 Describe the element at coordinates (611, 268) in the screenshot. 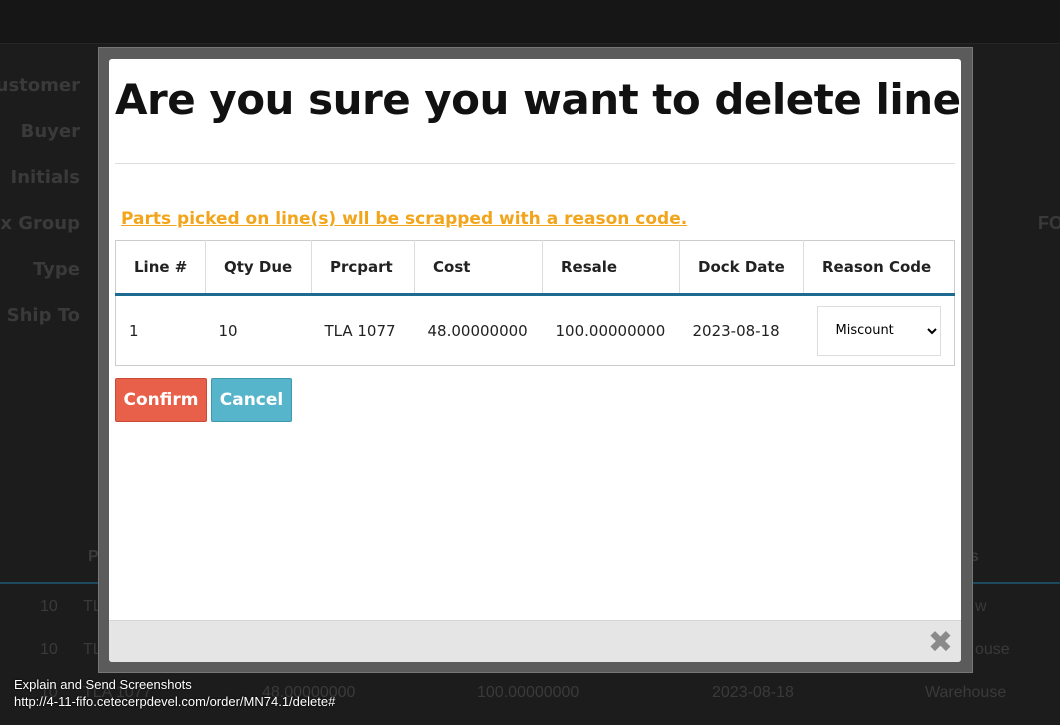

I see `col-resale: Resale` at that location.